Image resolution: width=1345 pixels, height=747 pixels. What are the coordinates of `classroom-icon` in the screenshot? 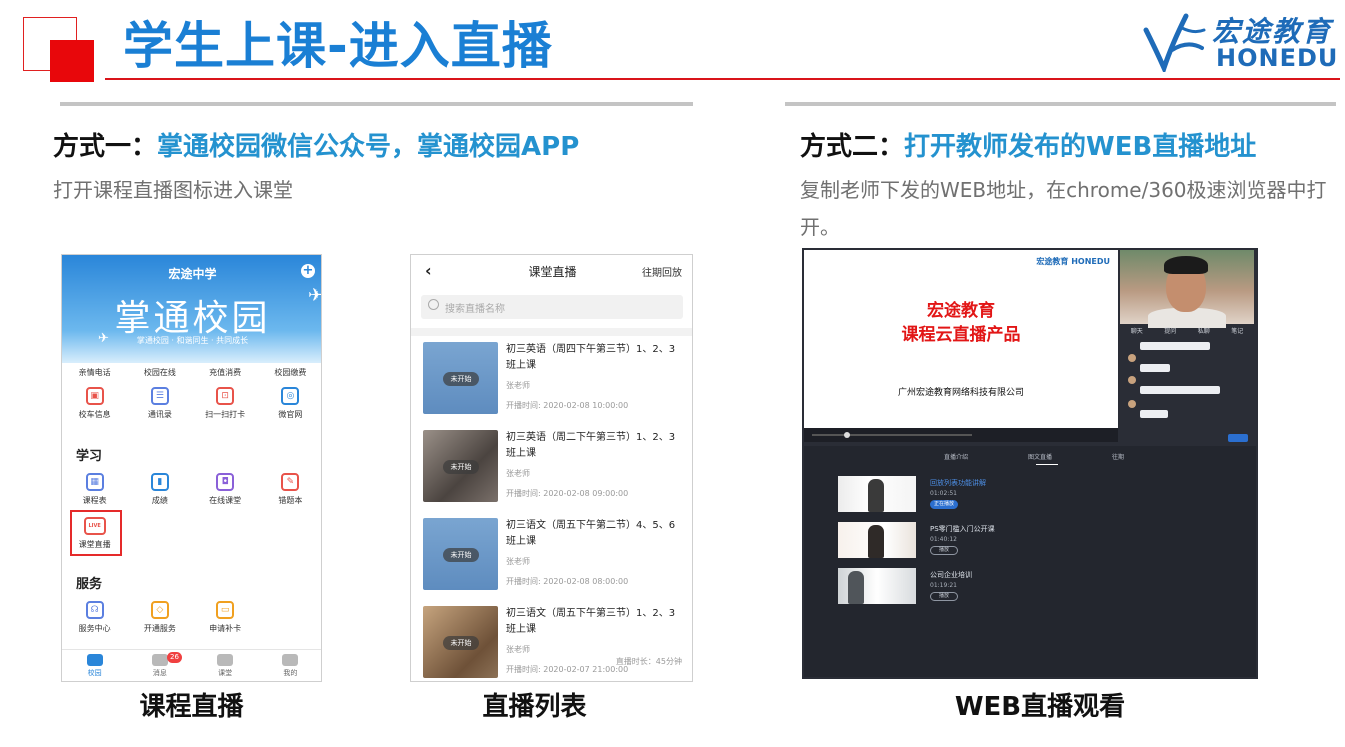 It's located at (225, 659).